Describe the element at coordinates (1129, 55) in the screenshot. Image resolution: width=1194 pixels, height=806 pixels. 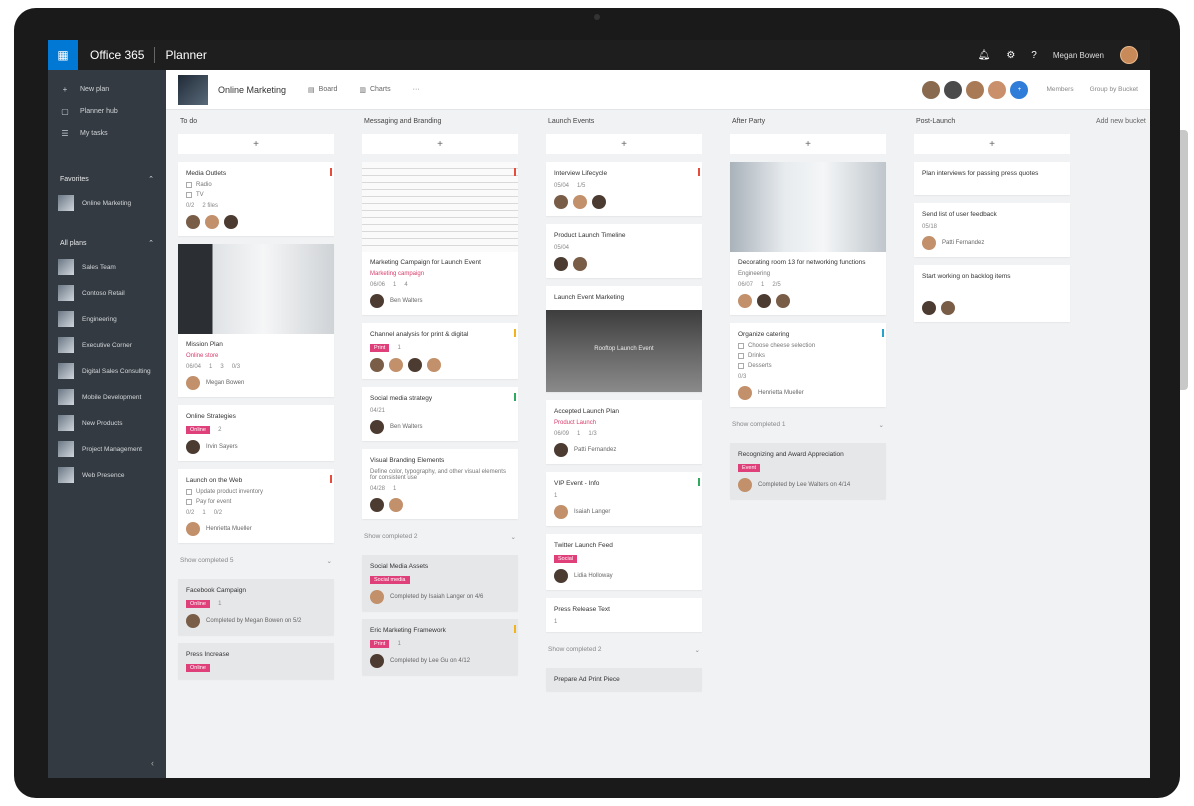
I see `user-avatar` at that location.